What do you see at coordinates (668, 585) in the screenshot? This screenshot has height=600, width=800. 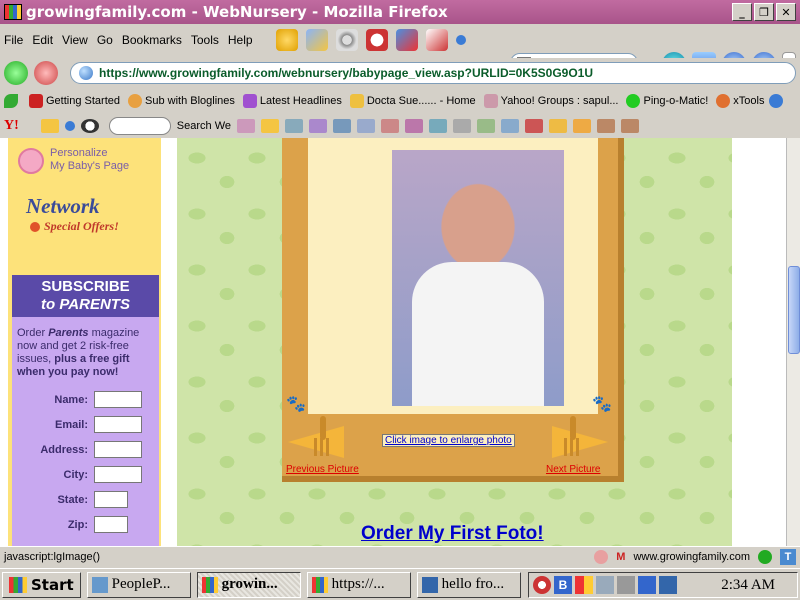 I see `app-tray-icon` at bounding box center [668, 585].